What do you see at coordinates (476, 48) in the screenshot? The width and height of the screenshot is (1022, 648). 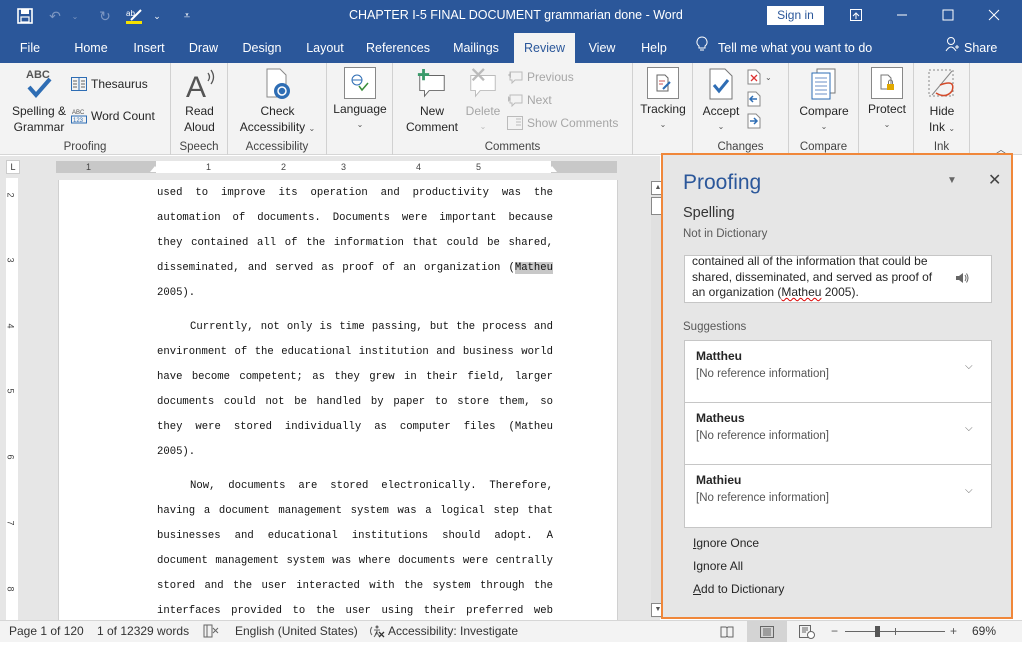 I see `tab-mailings: Mailings` at bounding box center [476, 48].